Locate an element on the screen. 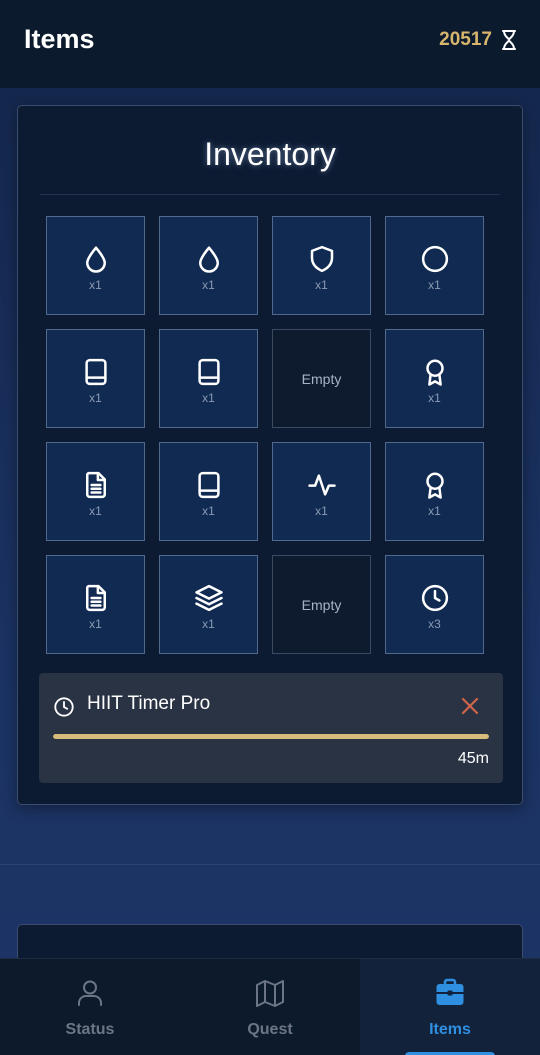  active-item-progress is located at coordinates (271, 736).